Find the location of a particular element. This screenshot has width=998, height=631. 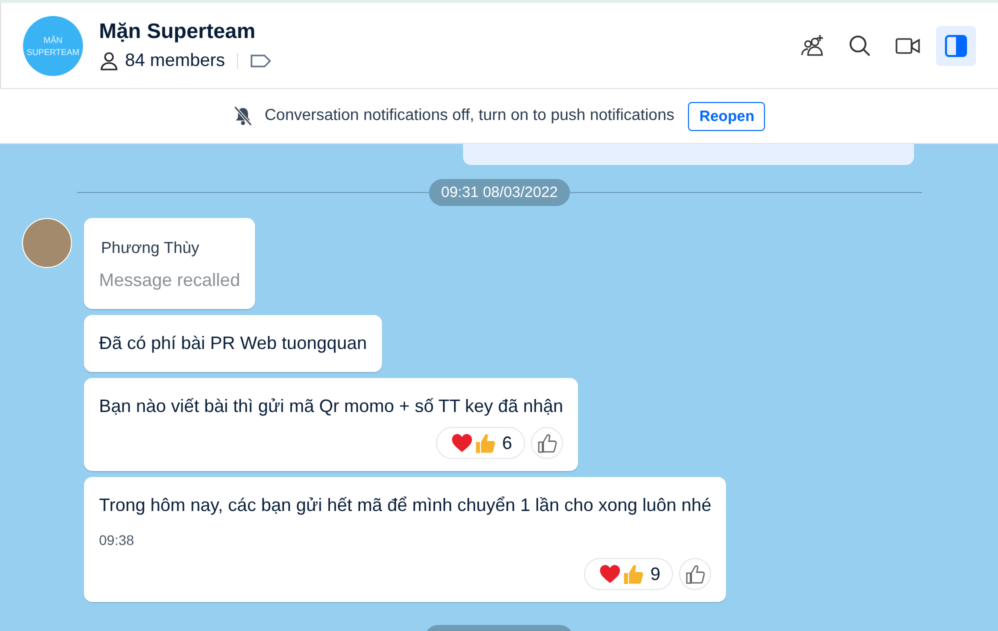

avatar-text: SUPERTEAM is located at coordinates (53, 52).